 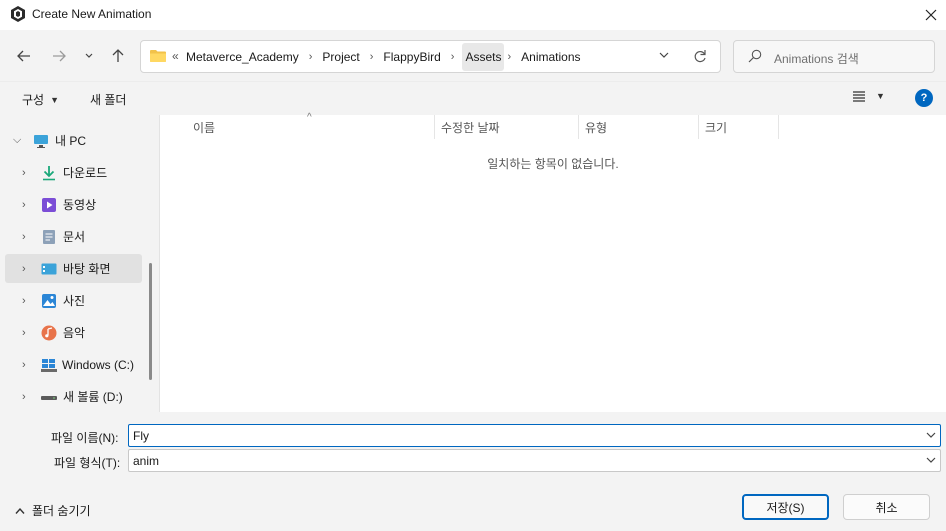 I want to click on sidebar-item-documents: › 문서, so click(x=73, y=236).